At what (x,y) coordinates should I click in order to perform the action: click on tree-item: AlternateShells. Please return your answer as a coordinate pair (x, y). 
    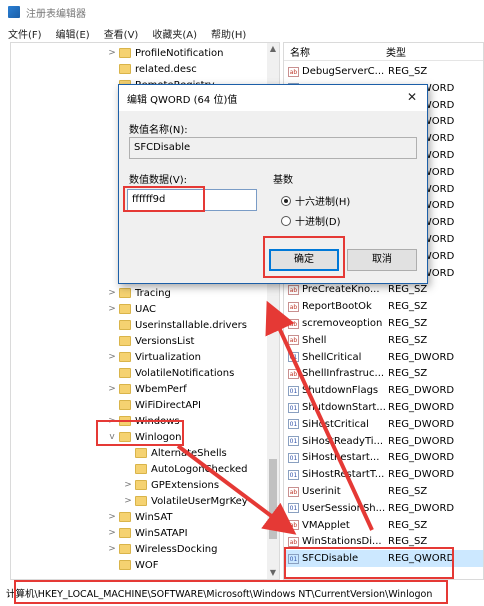
    Looking at the image, I should click on (175, 453).